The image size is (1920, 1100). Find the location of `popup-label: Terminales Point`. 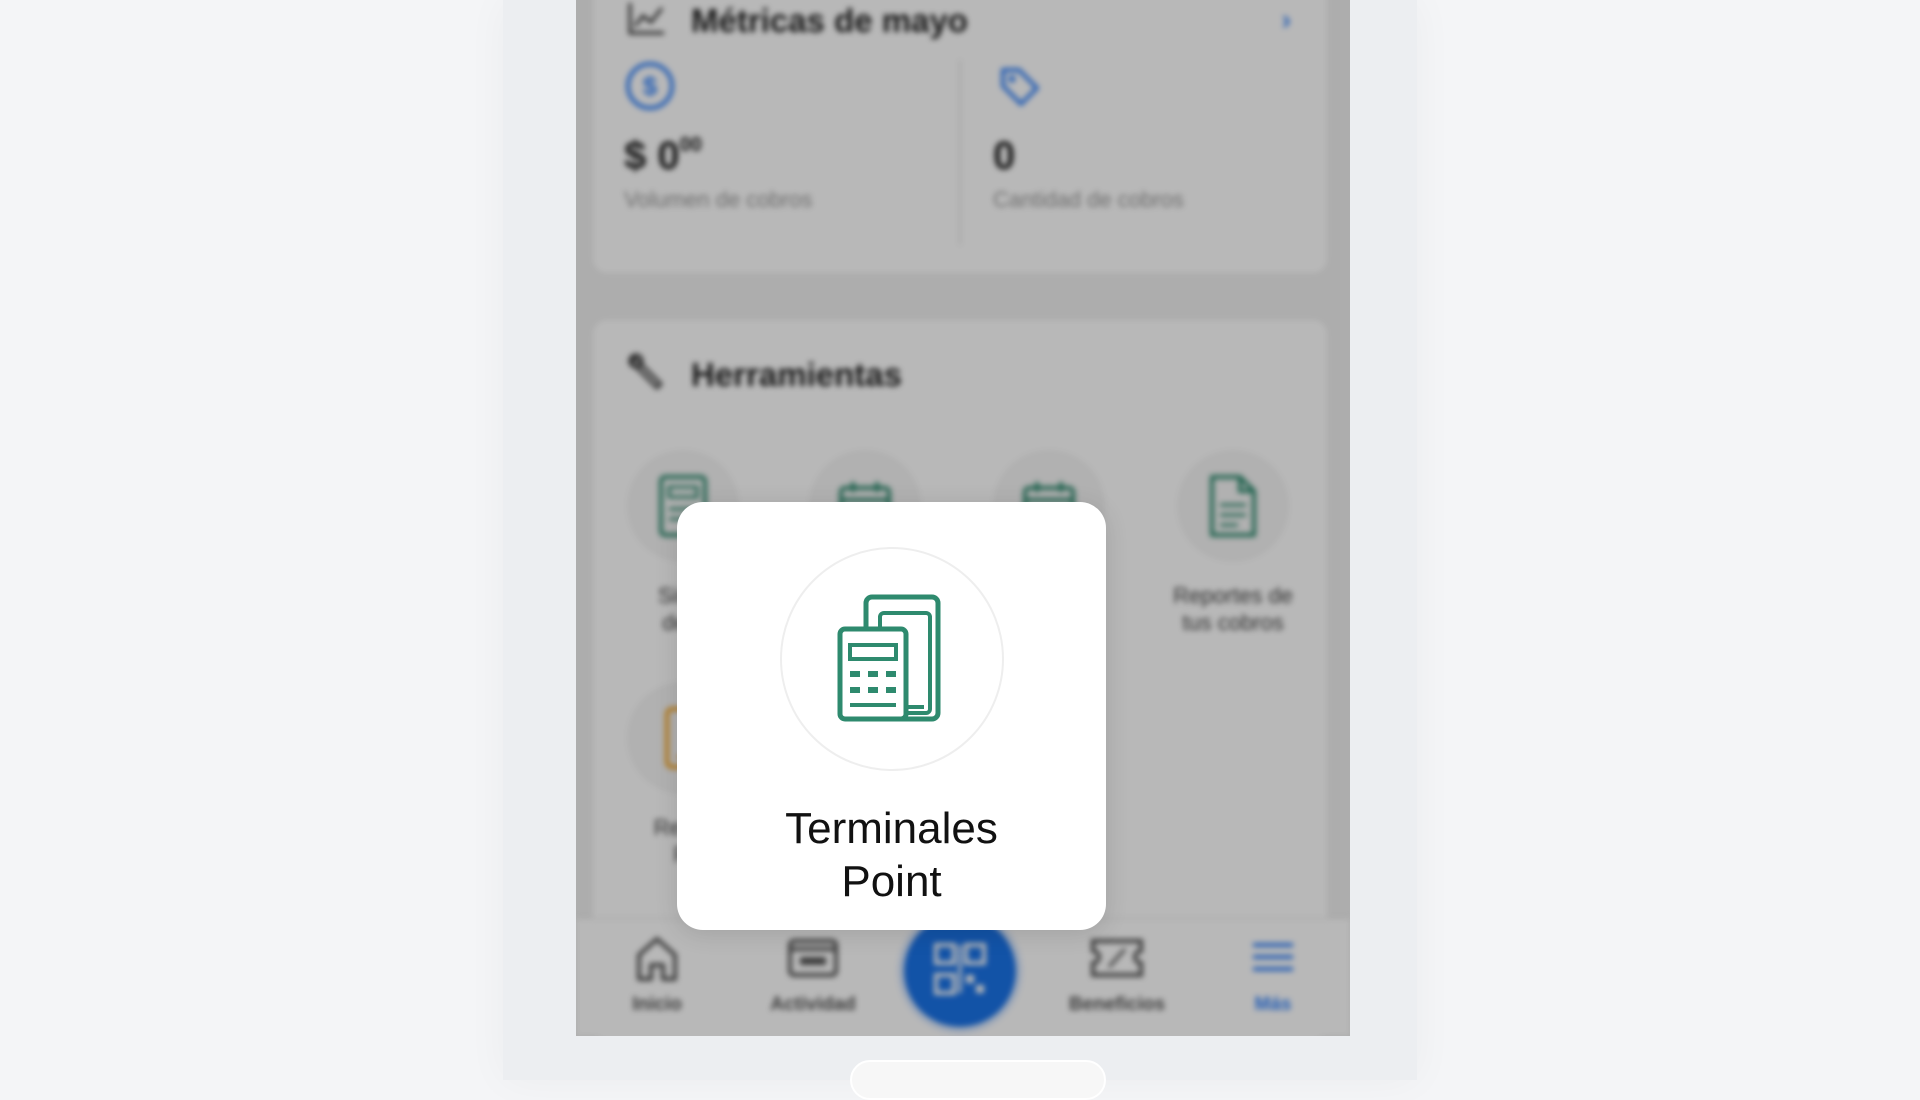

popup-label: Terminales Point is located at coordinates (891, 855).